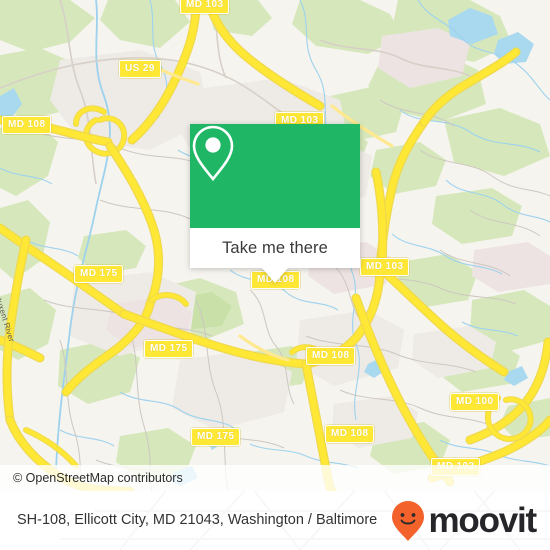 This screenshot has height=550, width=550. I want to click on moovit-wordmark: moovit, so click(482, 520).